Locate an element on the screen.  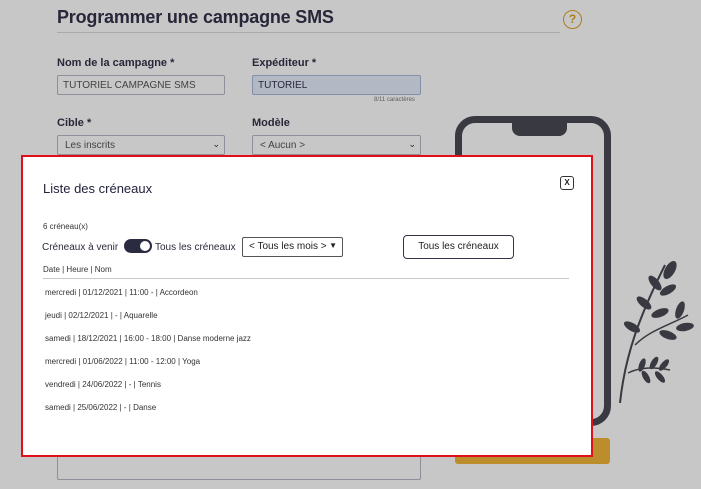
header-divider is located at coordinates (306, 278).